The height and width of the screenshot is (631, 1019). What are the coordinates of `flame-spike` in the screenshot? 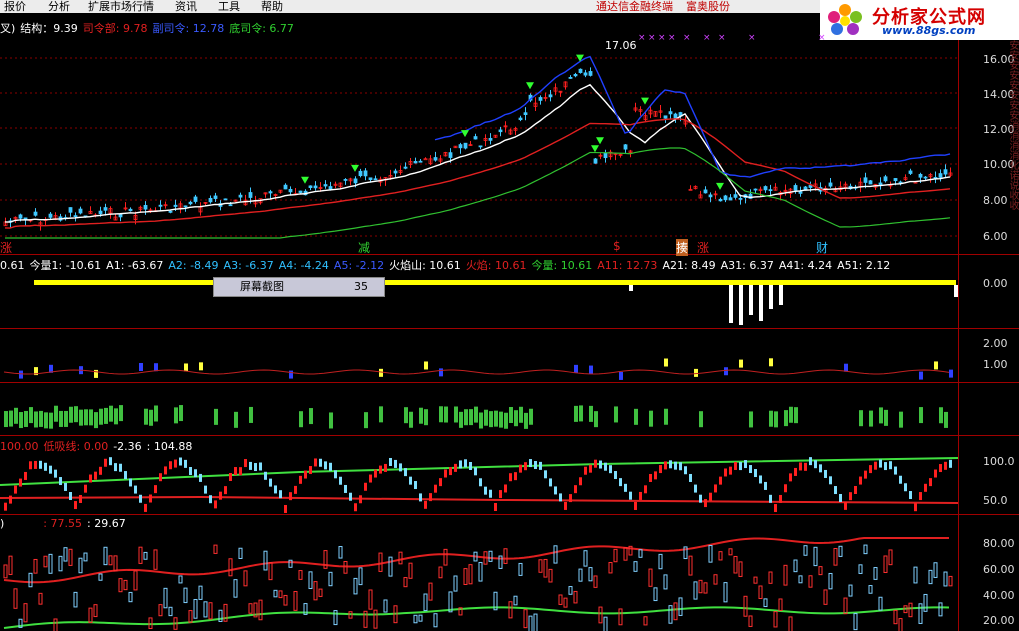 It's located at (751, 300).